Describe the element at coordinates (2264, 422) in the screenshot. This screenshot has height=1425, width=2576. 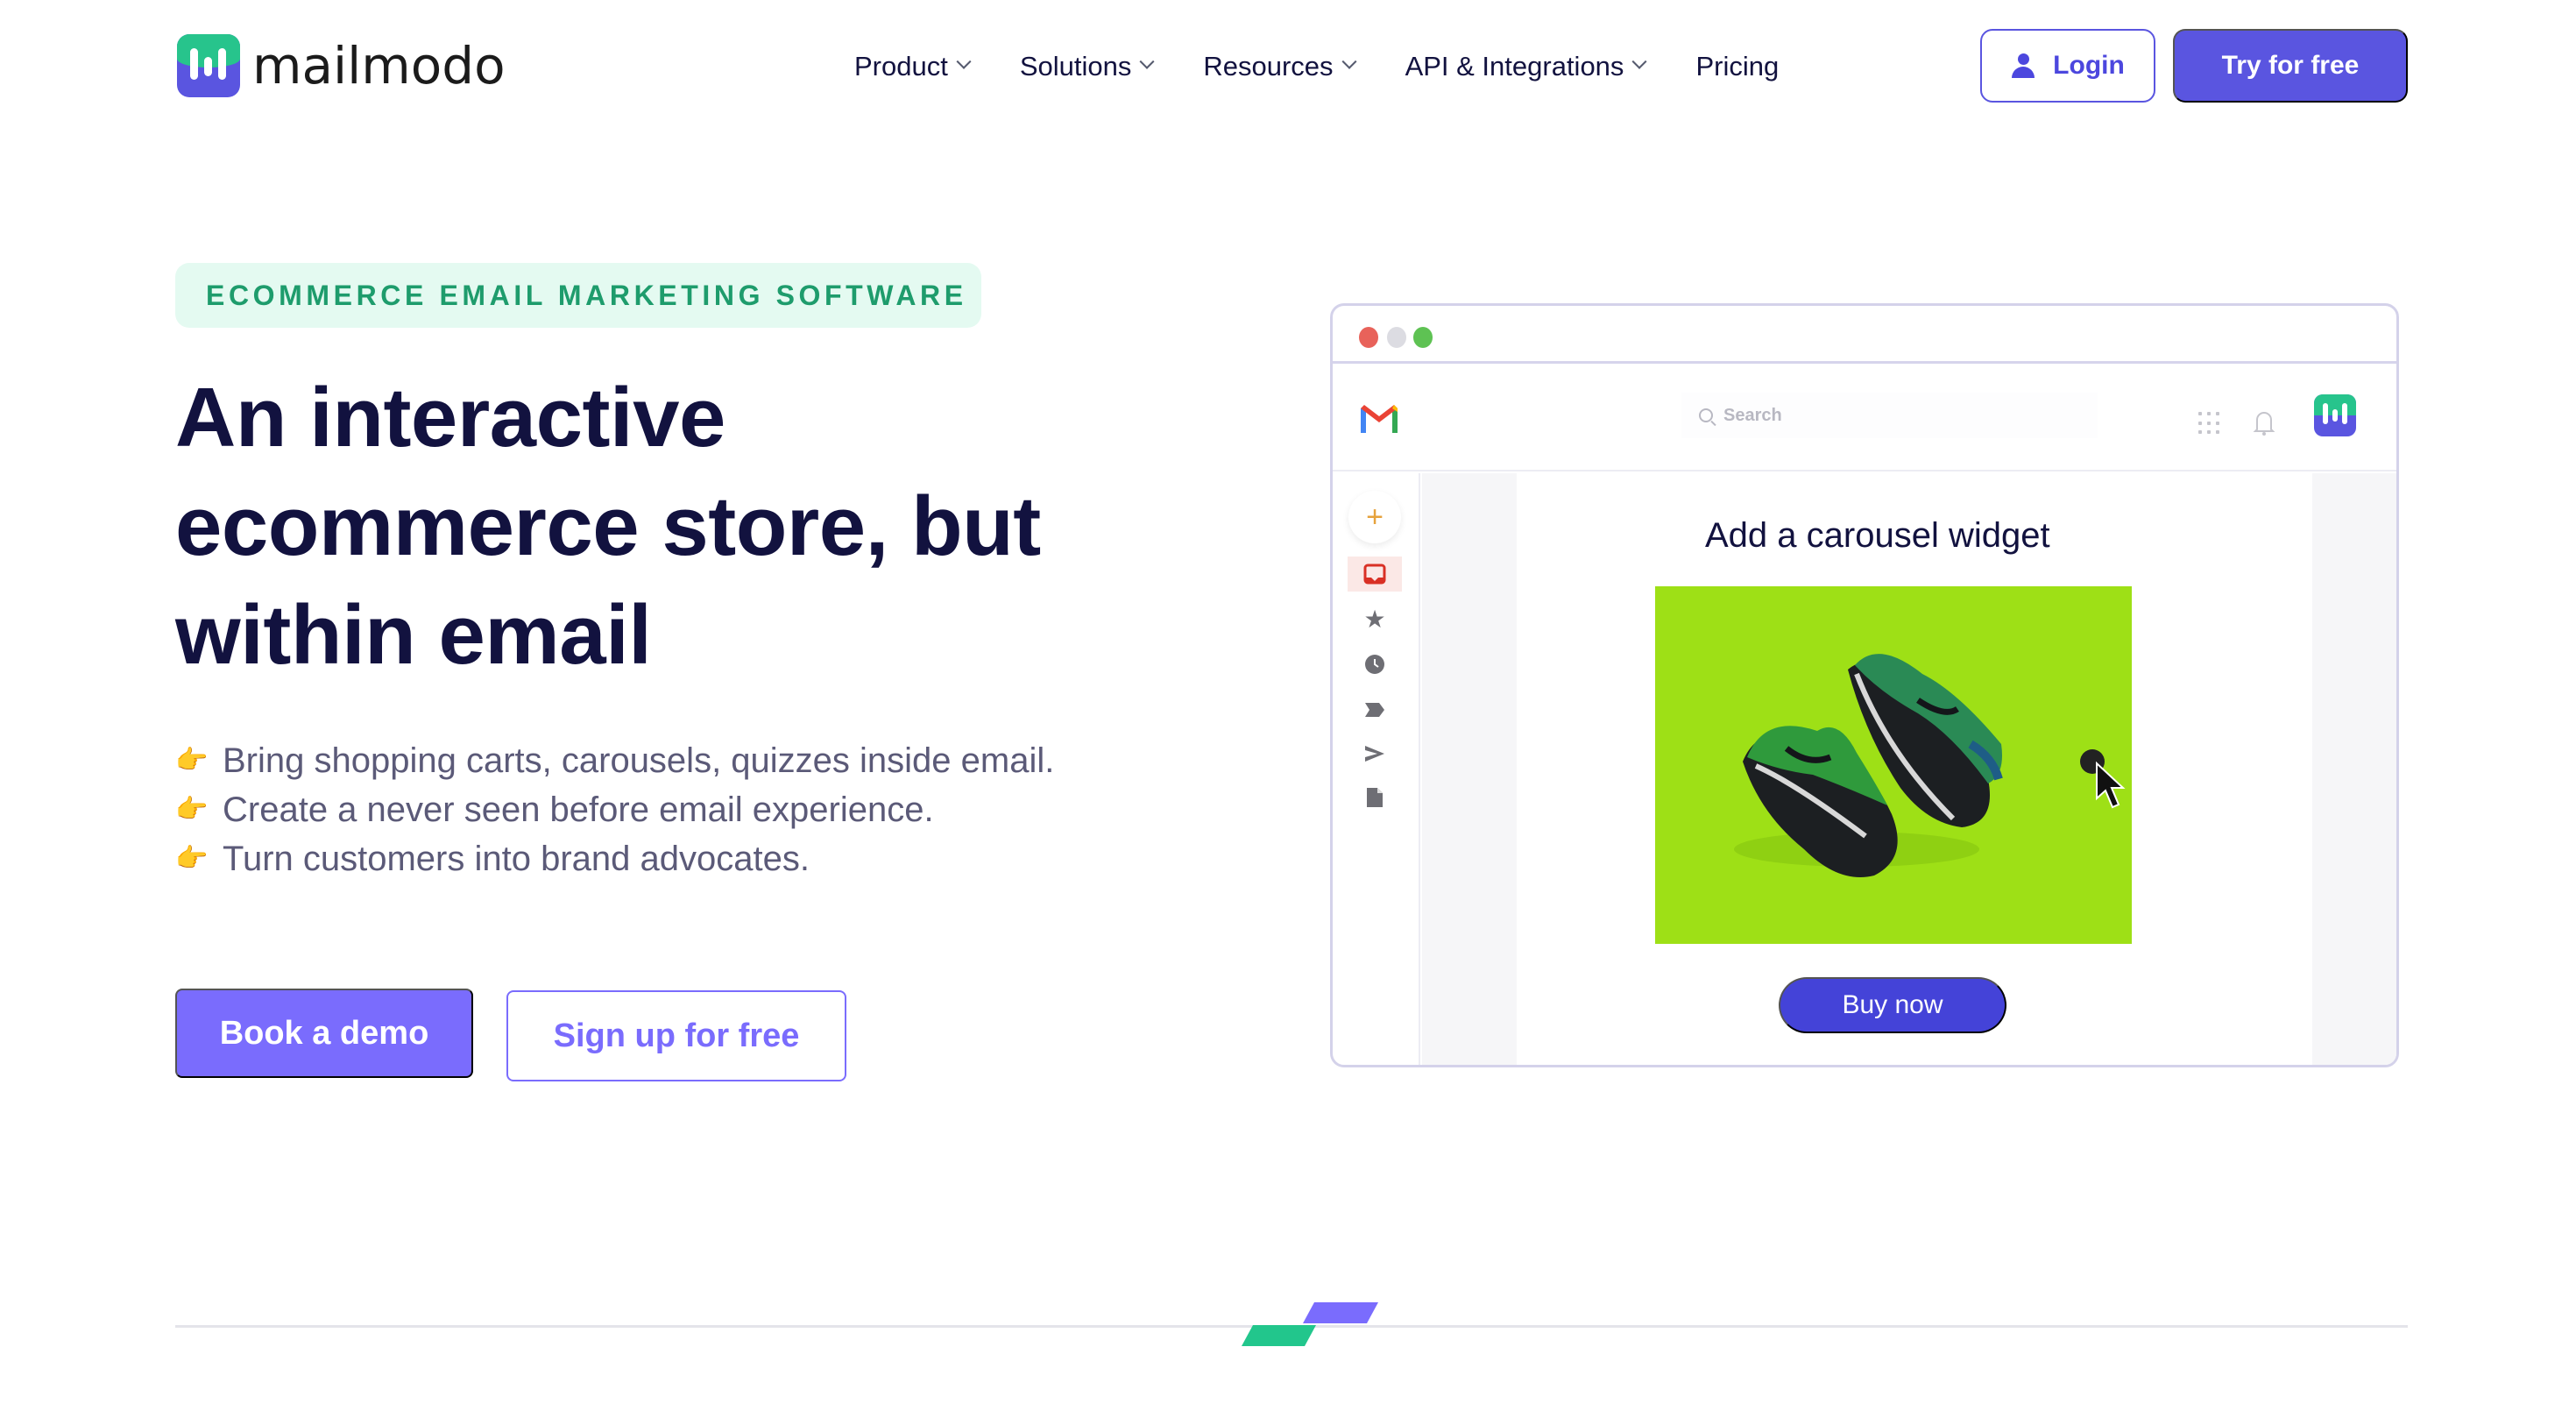
I see `bell-icon` at that location.